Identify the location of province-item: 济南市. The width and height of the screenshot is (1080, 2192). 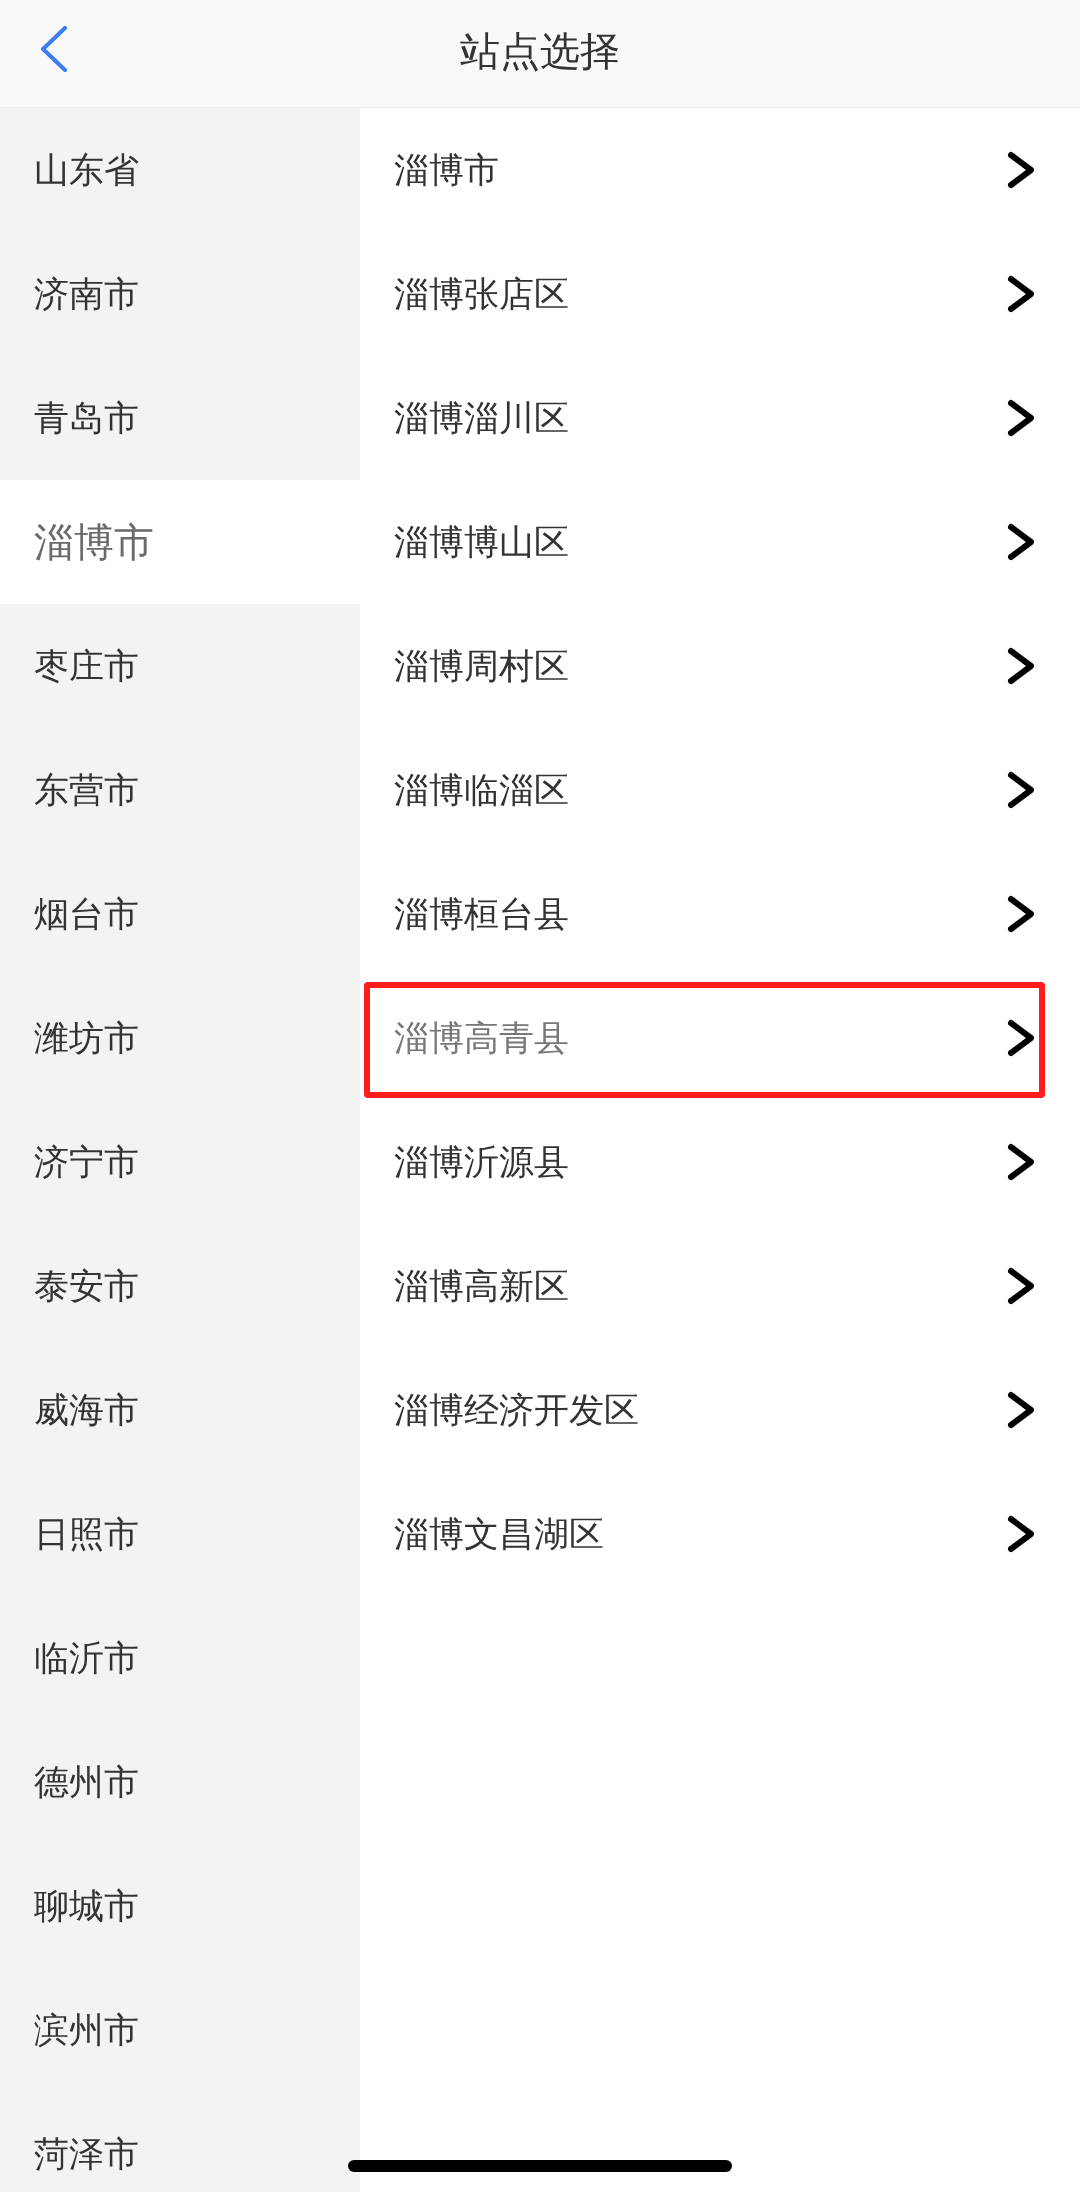
(180, 294).